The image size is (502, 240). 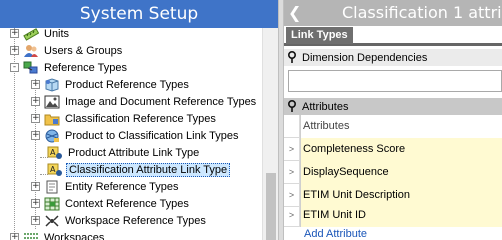 What do you see at coordinates (83, 50) in the screenshot?
I see `tree-item-label: Users & Groups` at bounding box center [83, 50].